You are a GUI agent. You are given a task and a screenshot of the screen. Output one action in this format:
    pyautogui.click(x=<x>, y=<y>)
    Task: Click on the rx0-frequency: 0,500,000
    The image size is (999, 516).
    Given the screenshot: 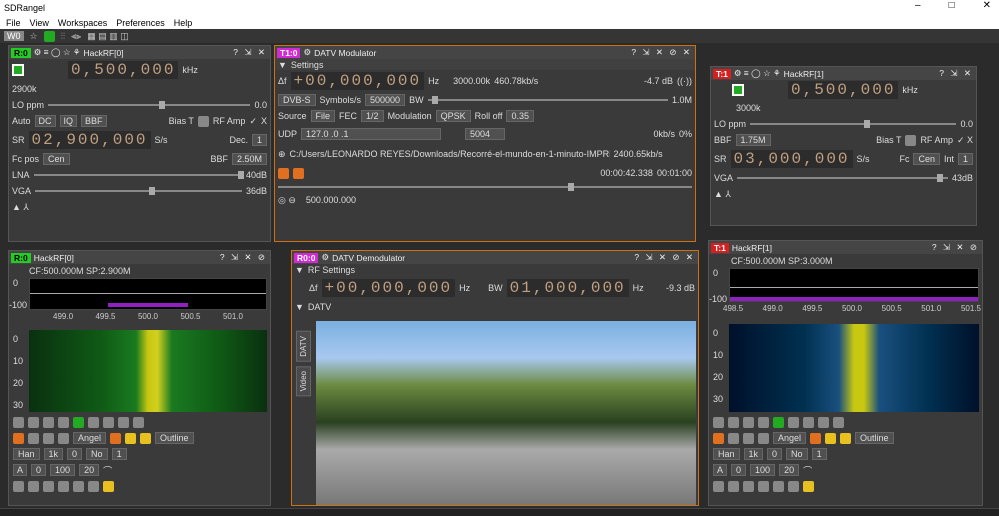 What is the action you would take?
    pyautogui.click(x=123, y=70)
    